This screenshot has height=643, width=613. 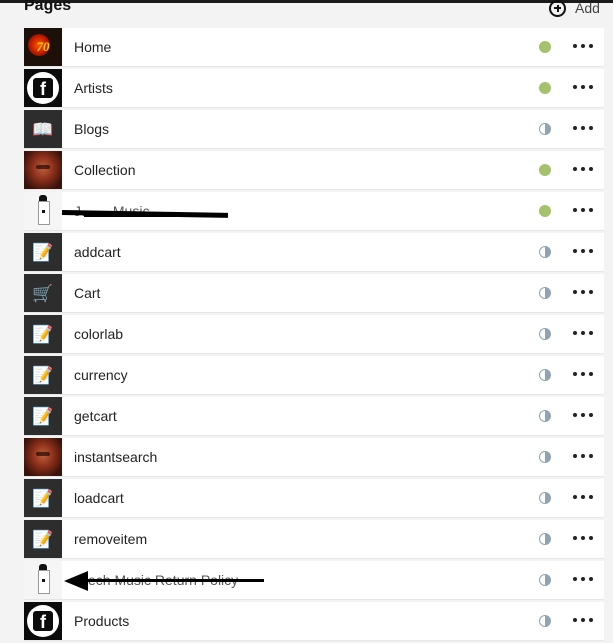 What do you see at coordinates (314, 170) in the screenshot?
I see `page-row-collection: Collection` at bounding box center [314, 170].